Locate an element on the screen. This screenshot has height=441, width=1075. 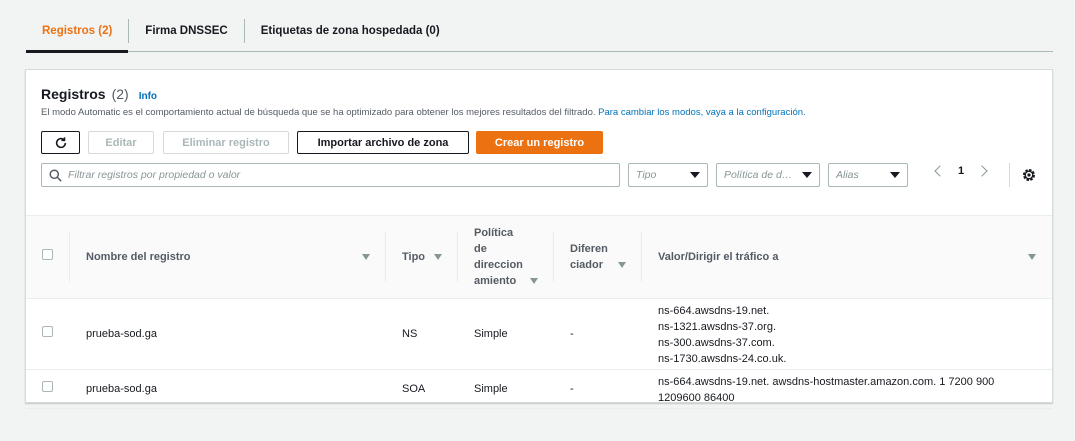
column-header-type: Tipo is located at coordinates (422, 257).